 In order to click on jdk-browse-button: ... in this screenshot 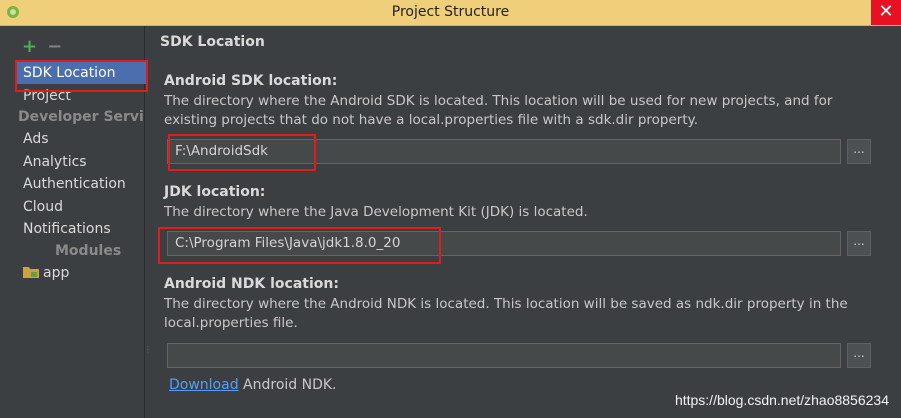, I will do `click(859, 243)`.